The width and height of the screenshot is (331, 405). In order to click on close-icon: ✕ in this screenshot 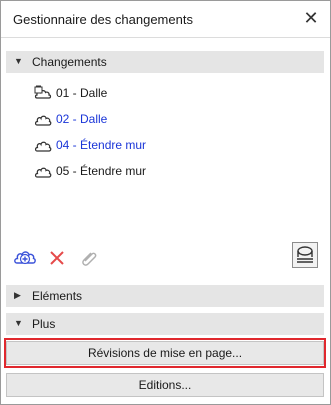, I will do `click(311, 18)`.